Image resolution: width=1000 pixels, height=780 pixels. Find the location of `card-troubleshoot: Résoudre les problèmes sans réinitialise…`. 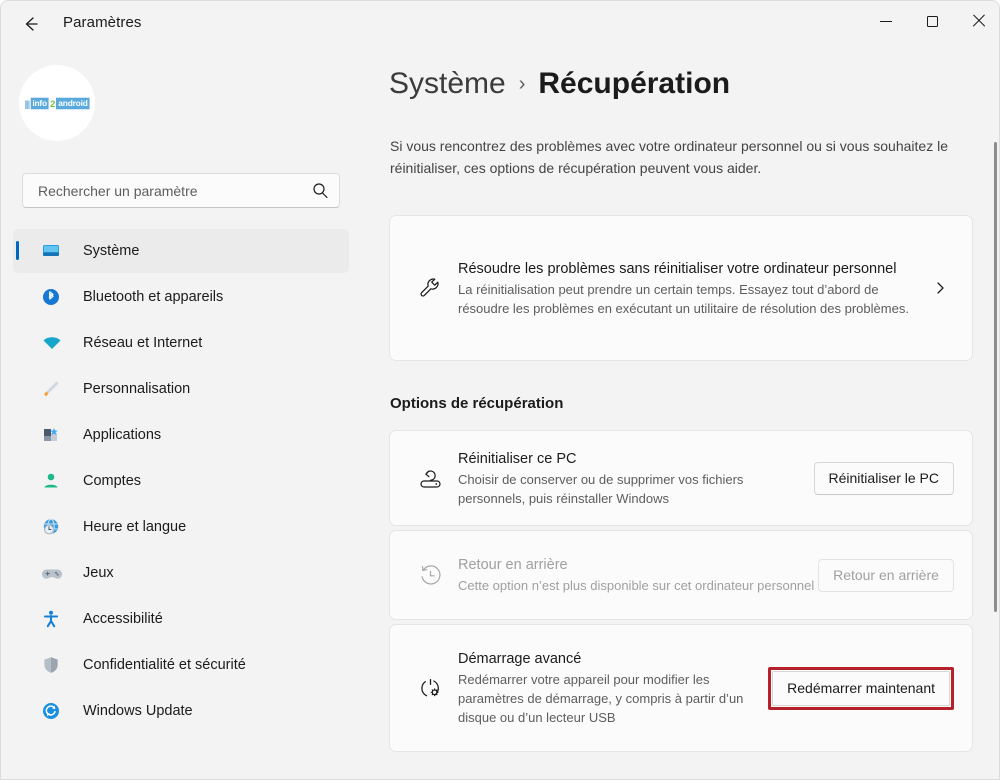

card-troubleshoot: Résoudre les problèmes sans réinitialise… is located at coordinates (681, 288).